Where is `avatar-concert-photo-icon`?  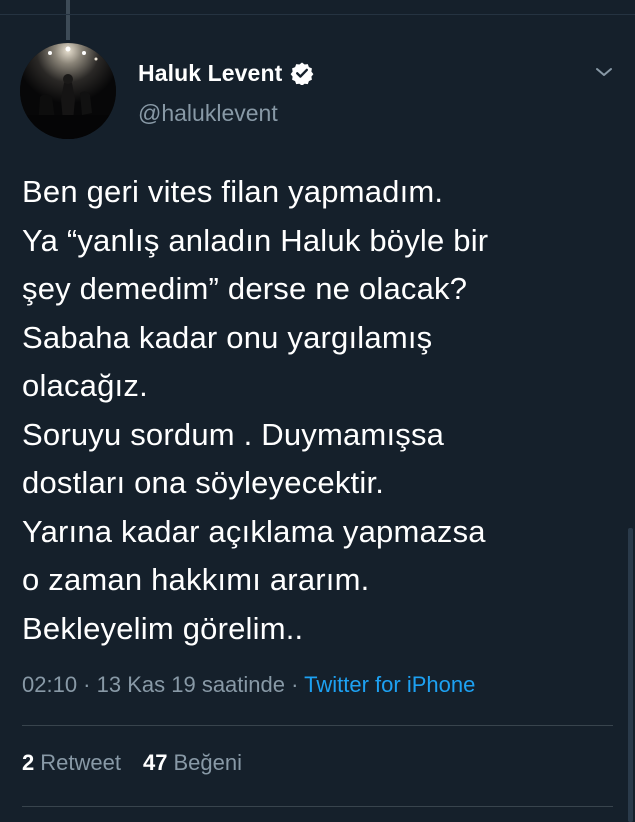 avatar-concert-photo-icon is located at coordinates (68, 91).